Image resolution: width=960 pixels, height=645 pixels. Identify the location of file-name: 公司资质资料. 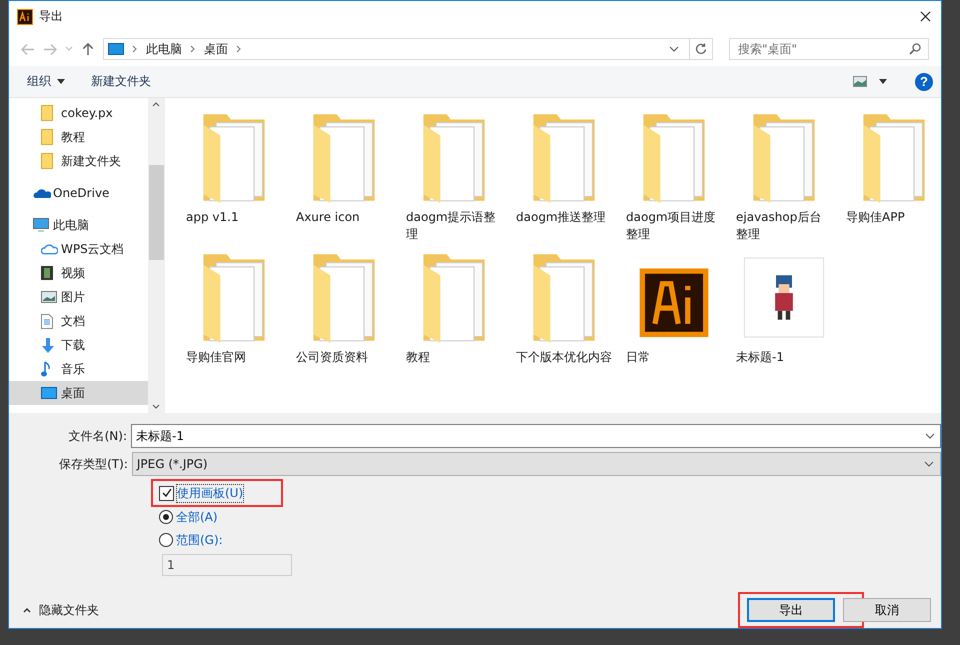
(332, 357).